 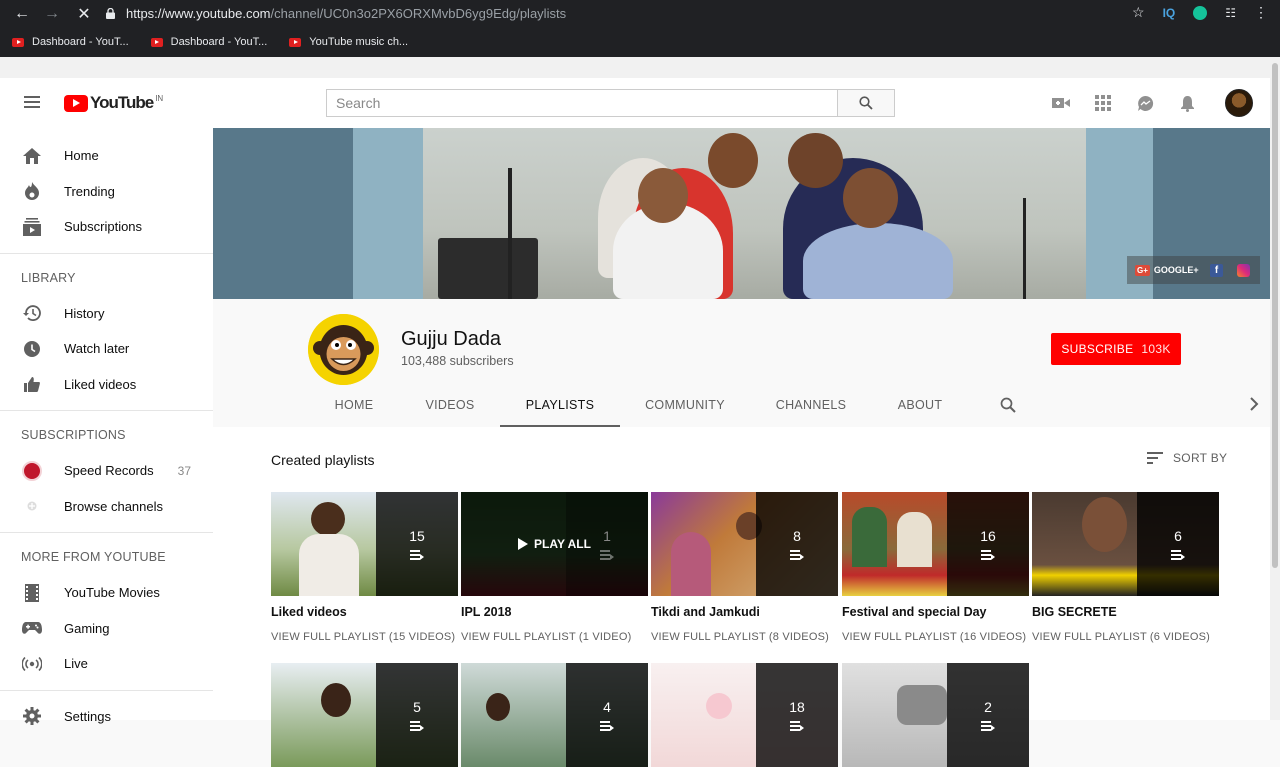 I want to click on sidebar-item-liked-videos: Liked videos, so click(x=106, y=385).